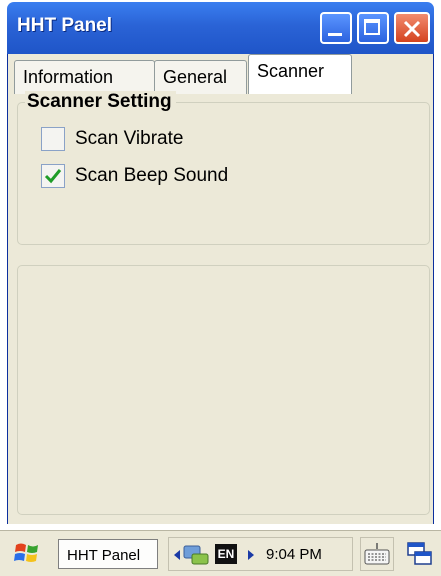 This screenshot has width=441, height=576. What do you see at coordinates (220, 28) in the screenshot?
I see `title-bar: HHT Panel` at bounding box center [220, 28].